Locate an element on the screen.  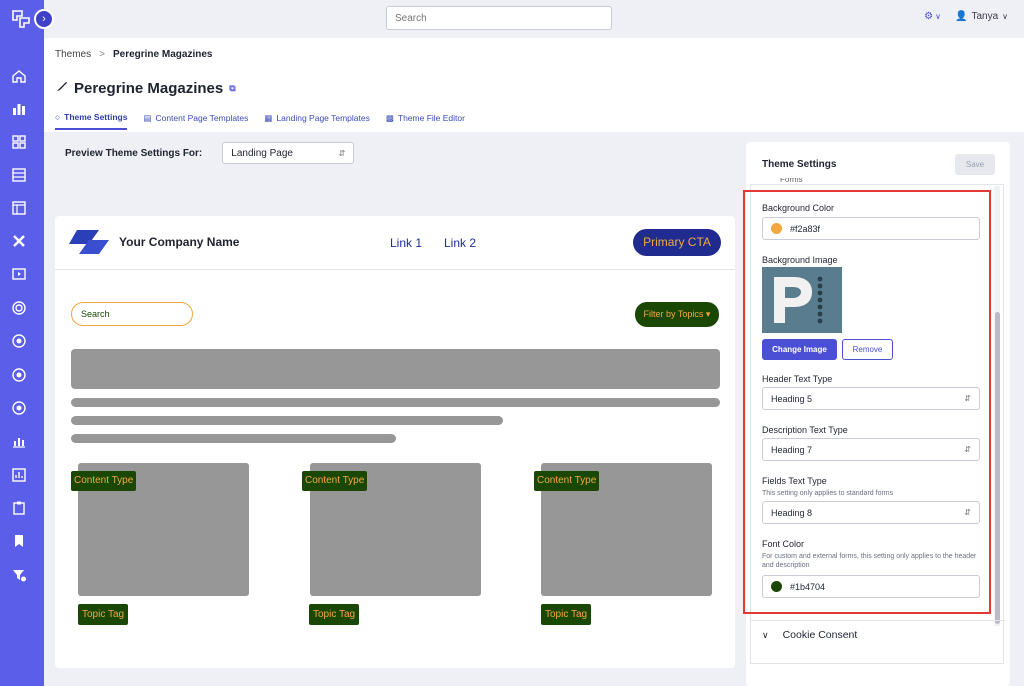
chevron-updown-icon: ⇵ is located at coordinates (342, 153).